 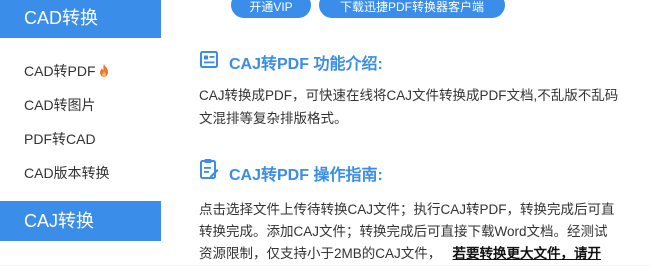 I want to click on guide-line-3-text: 资源限制，仅支持小于2MB的CAJ文件，, so click(x=320, y=253).